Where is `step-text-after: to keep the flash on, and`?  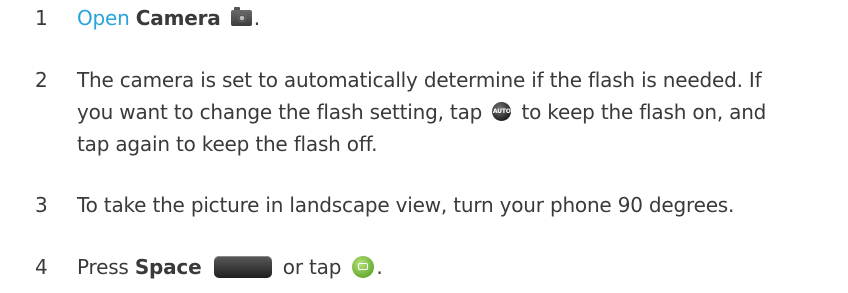
step-text-after: to keep the flash on, and is located at coordinates (644, 112).